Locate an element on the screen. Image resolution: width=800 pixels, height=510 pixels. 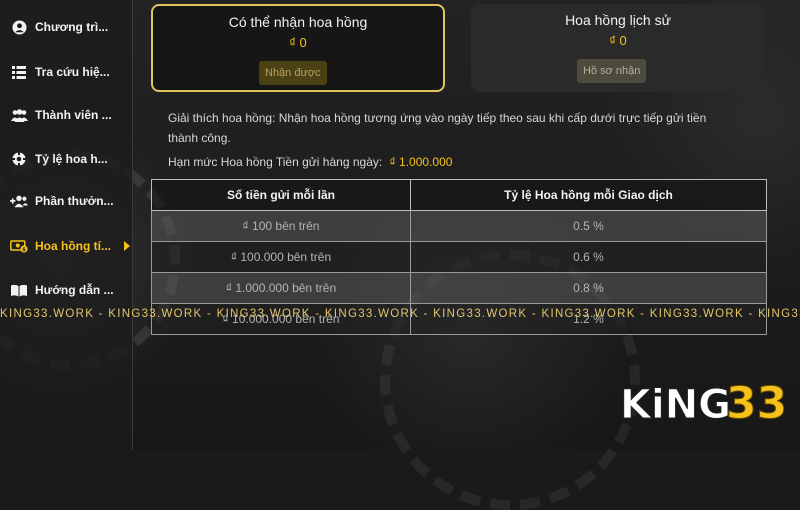
logo-text-number: 33 is located at coordinates (756, 403).